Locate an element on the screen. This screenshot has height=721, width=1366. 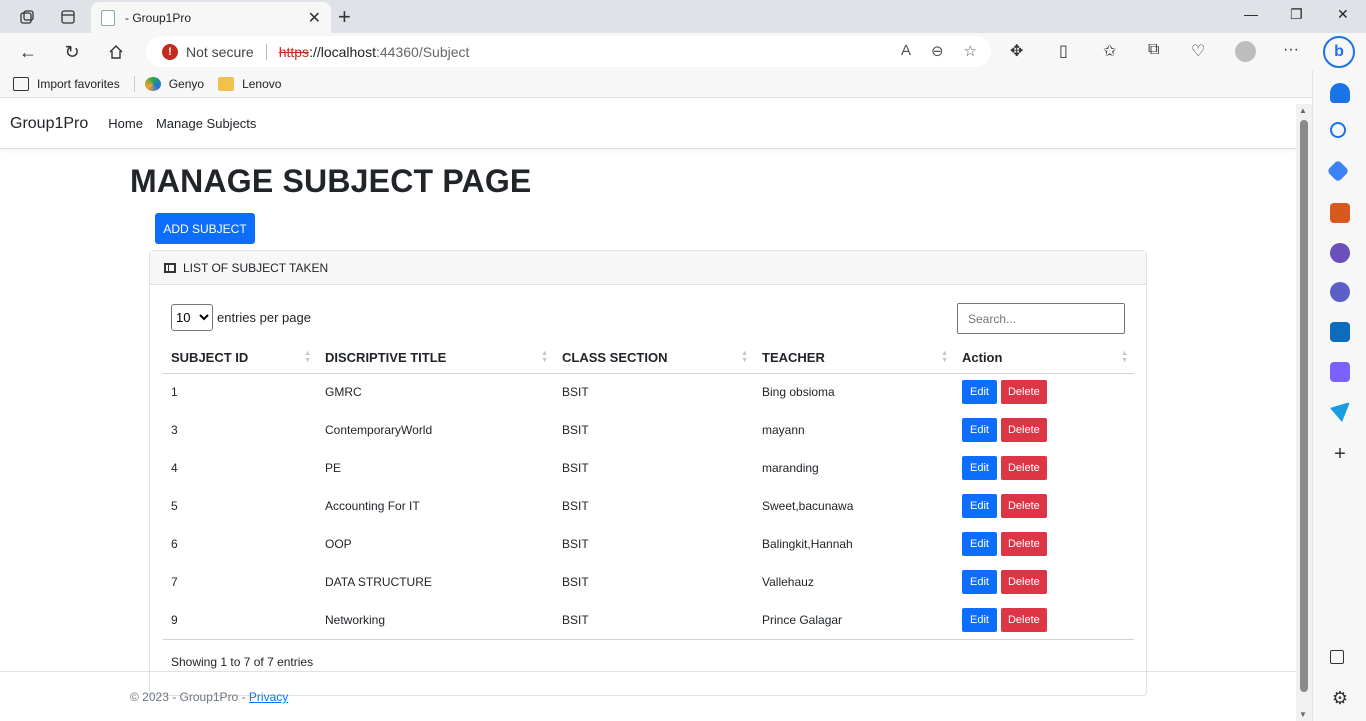
favorite-star-icon: ☆ is located at coordinates (970, 51).